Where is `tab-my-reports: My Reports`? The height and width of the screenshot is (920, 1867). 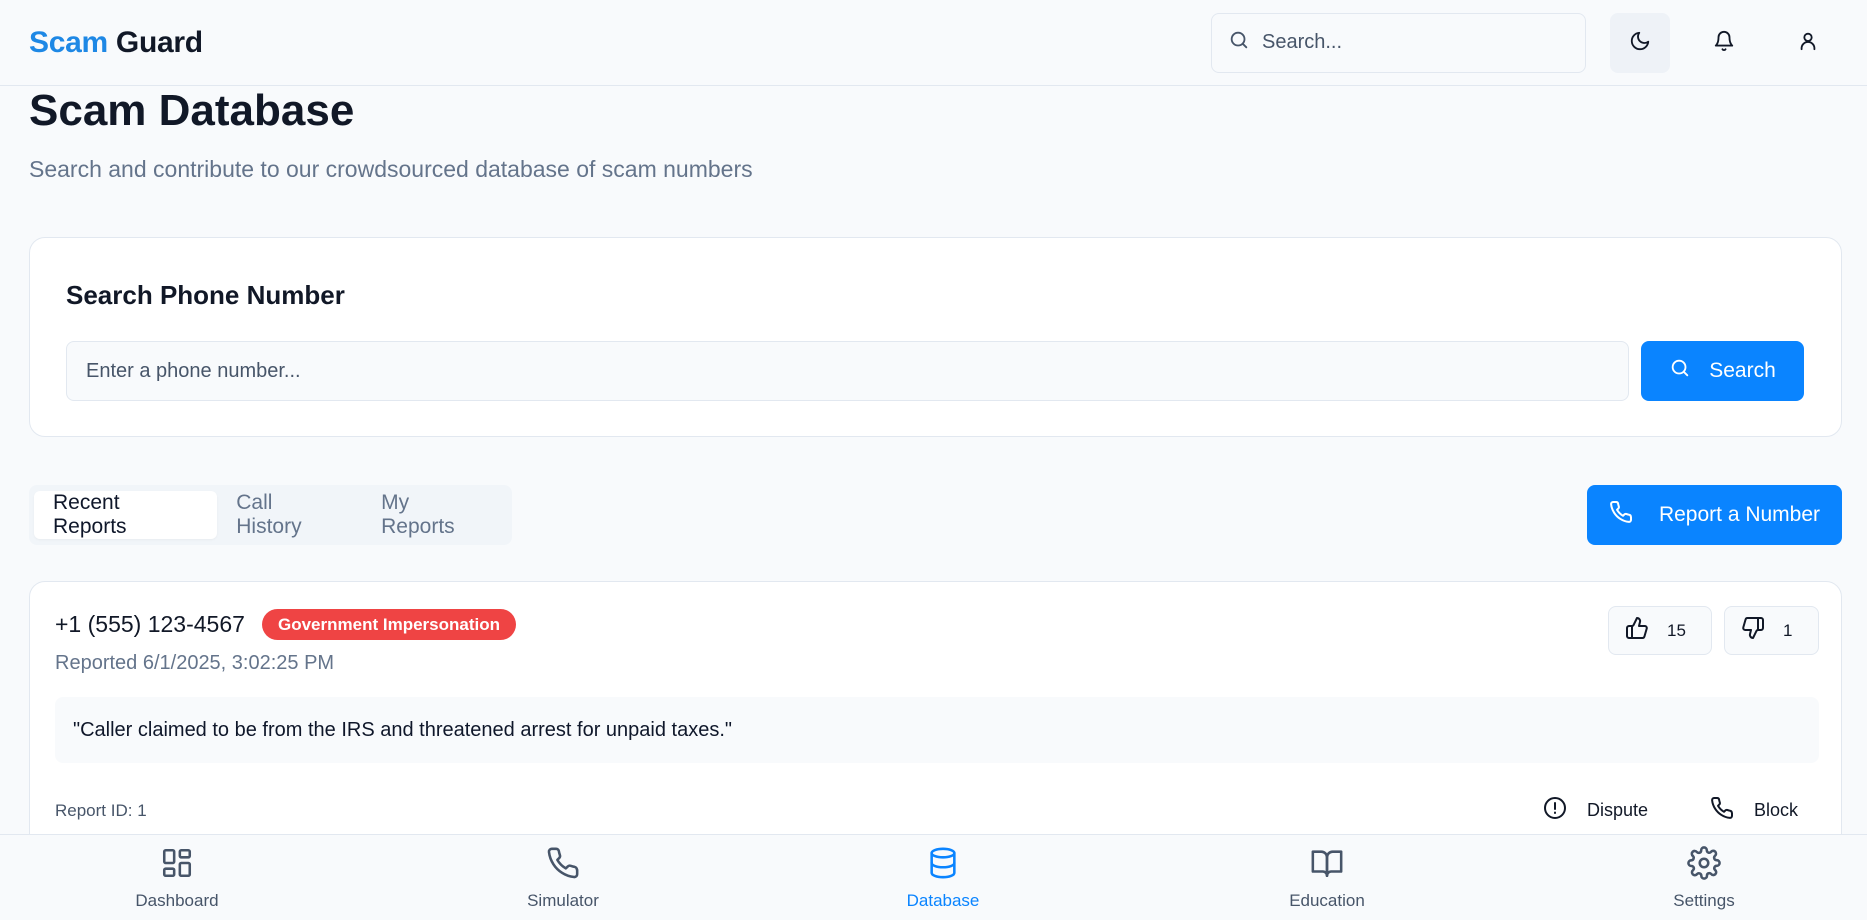
tab-my-reports: My Reports is located at coordinates (434, 515).